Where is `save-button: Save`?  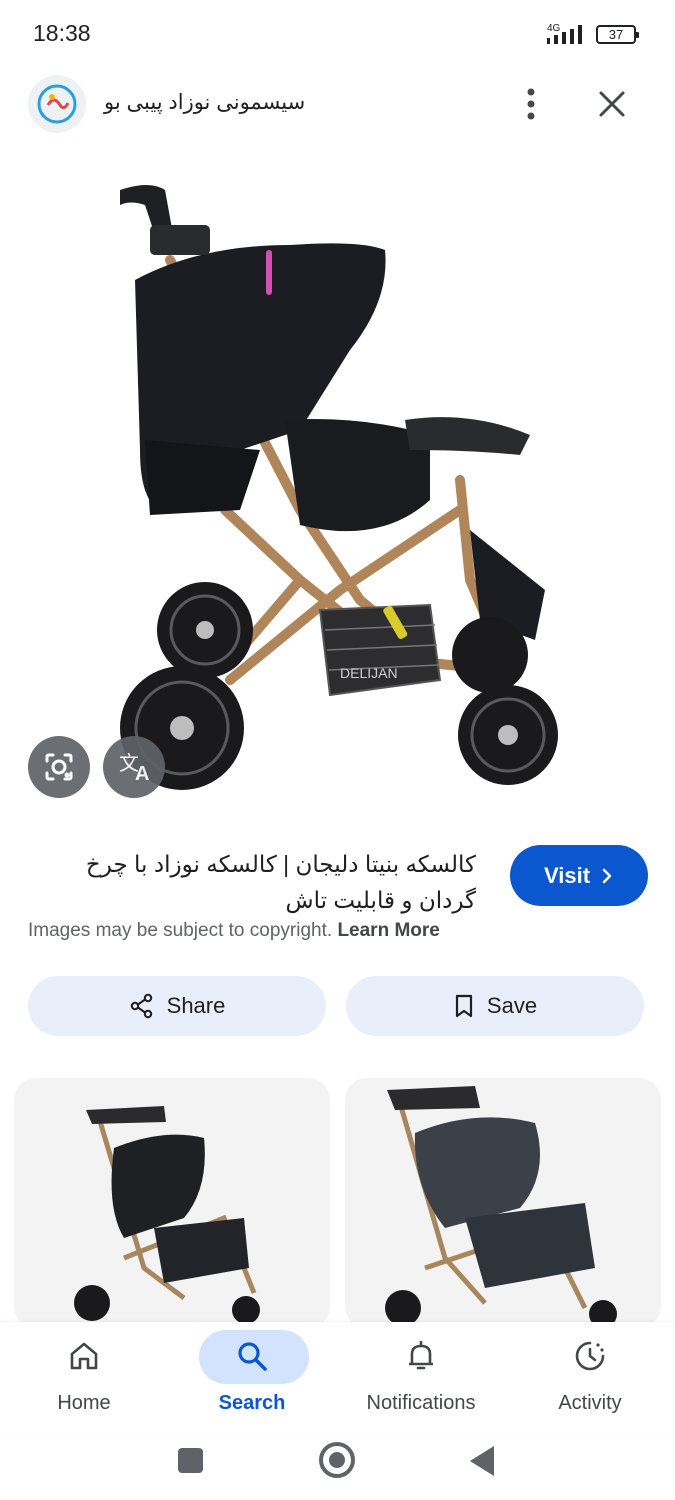 save-button: Save is located at coordinates (495, 1006).